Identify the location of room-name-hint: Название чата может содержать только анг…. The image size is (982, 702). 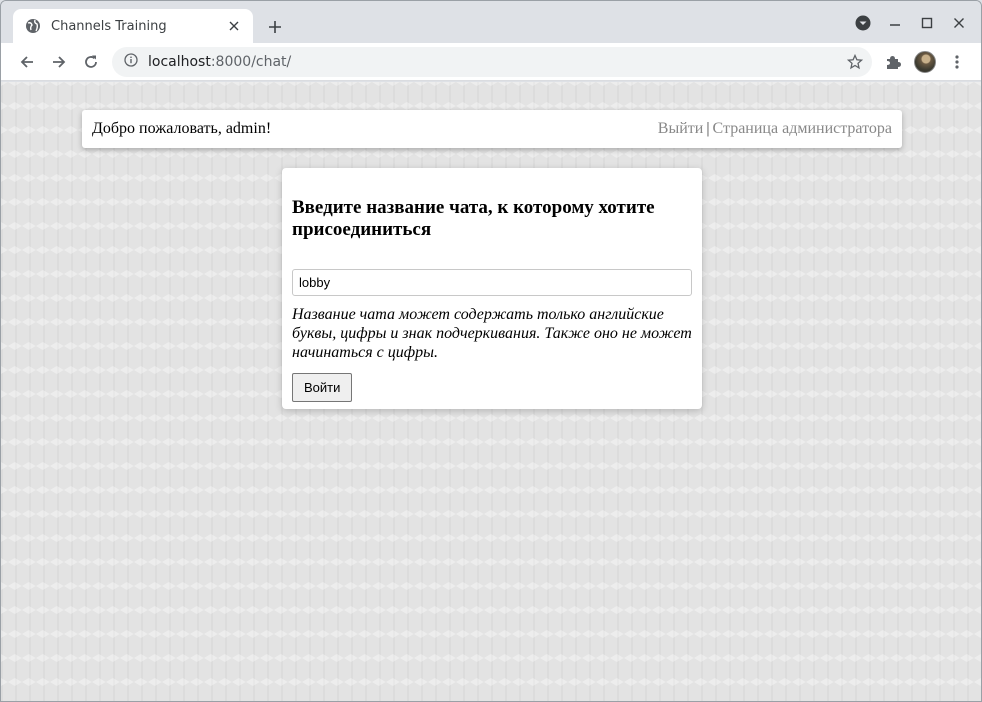
(492, 333).